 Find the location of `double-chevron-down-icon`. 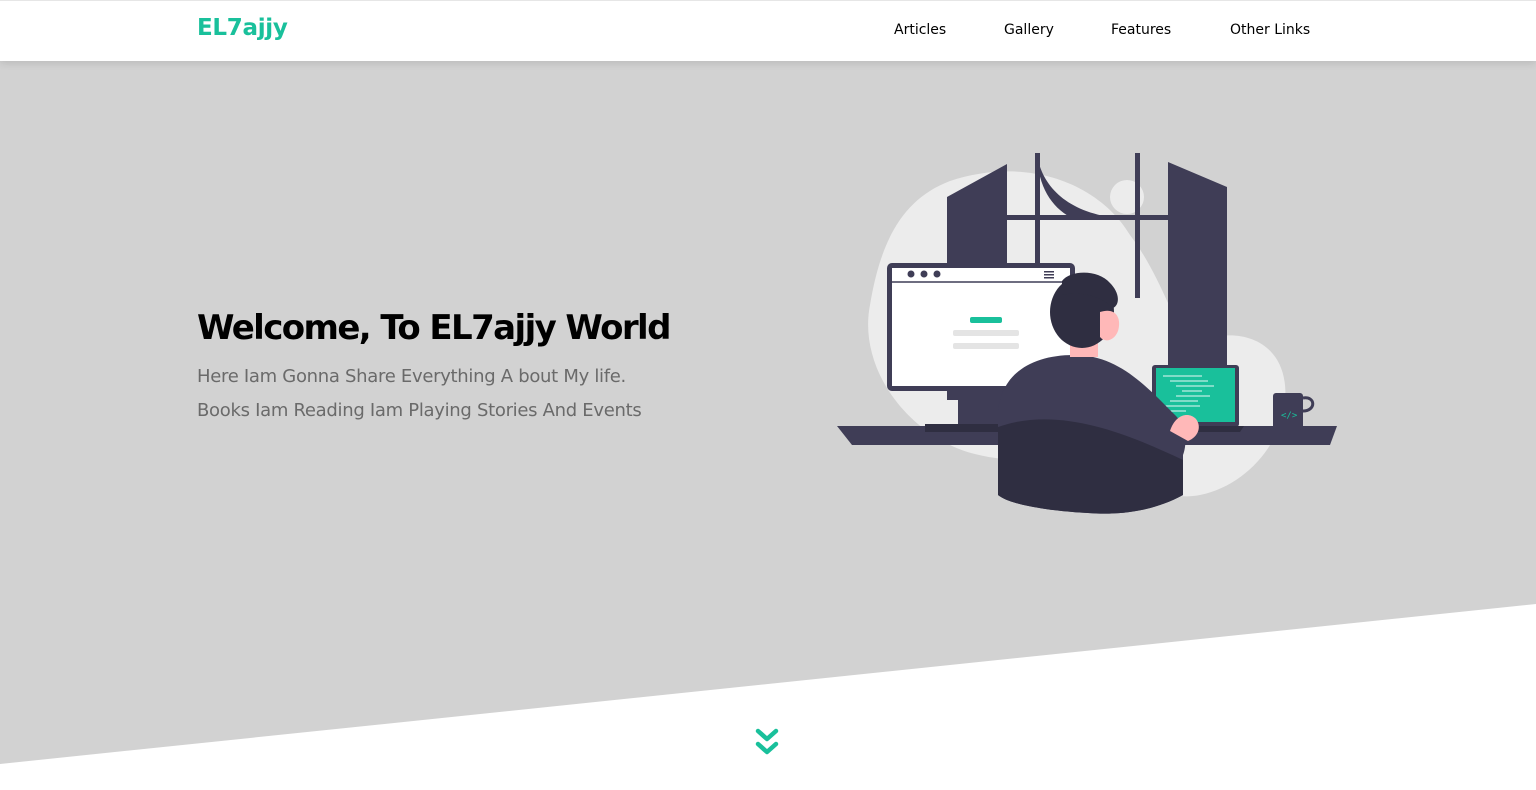

double-chevron-down-icon is located at coordinates (767, 744).